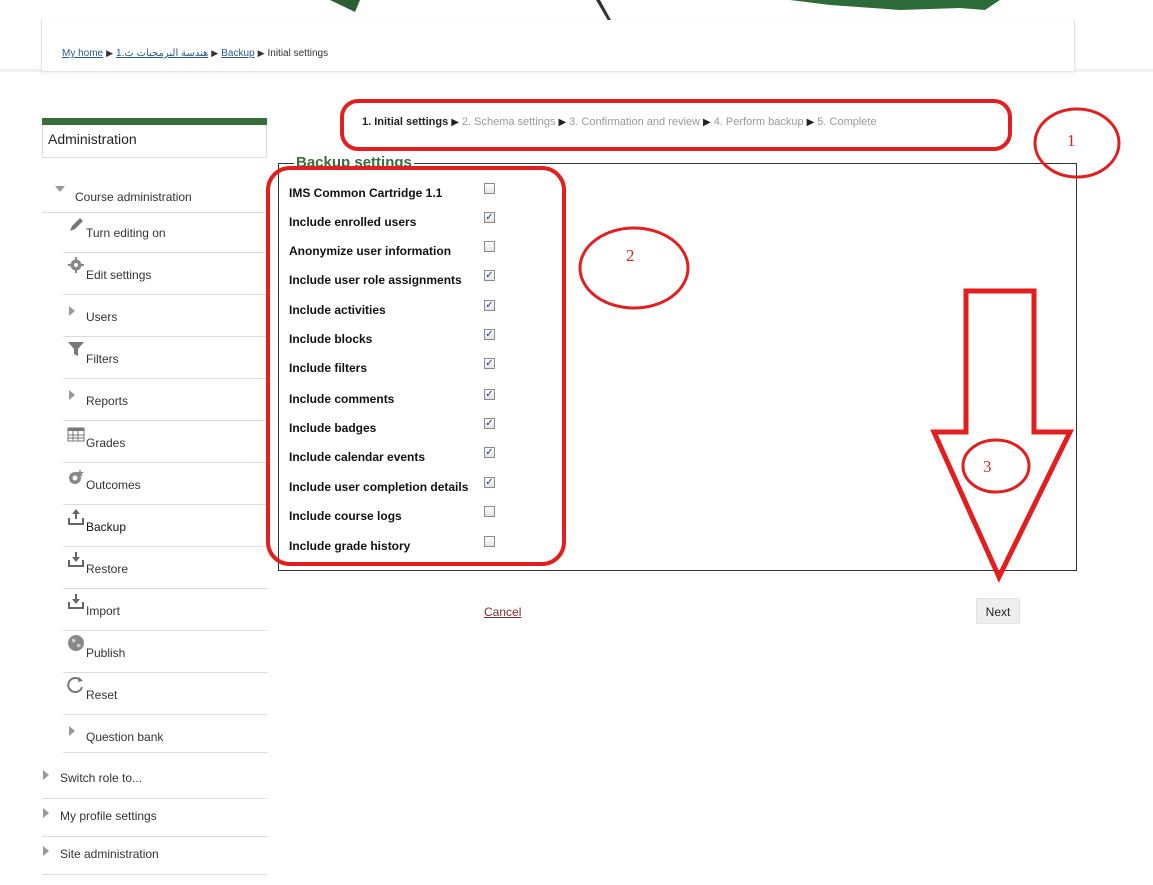 The width and height of the screenshot is (1153, 885). What do you see at coordinates (345, 516) in the screenshot?
I see `setting-label: Include course logs` at bounding box center [345, 516].